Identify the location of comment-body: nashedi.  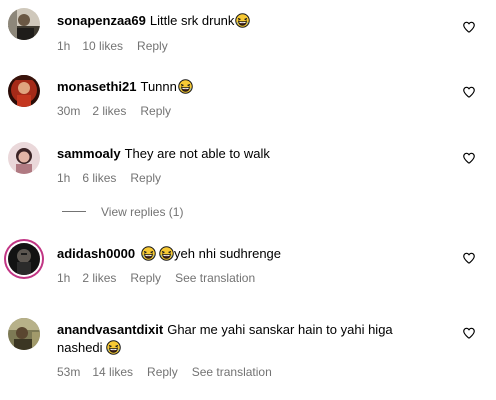
(80, 347).